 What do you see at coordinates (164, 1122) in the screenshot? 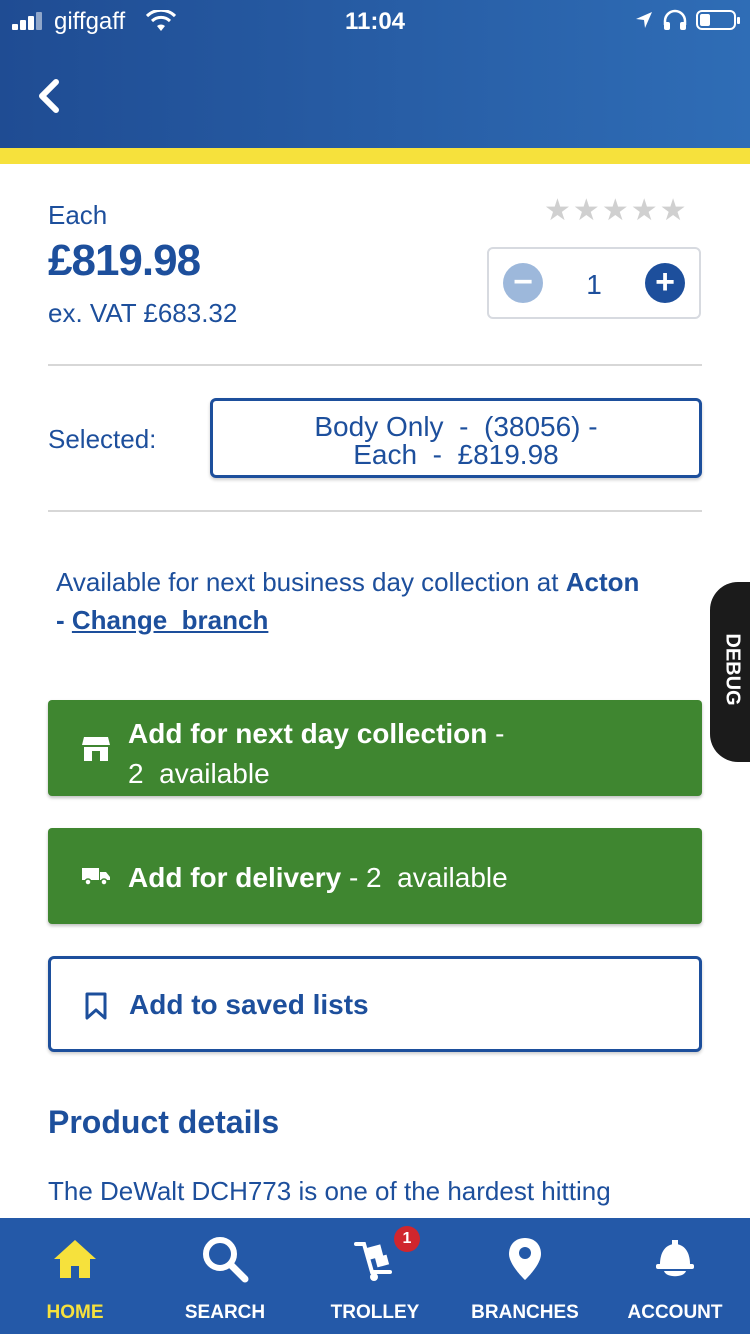
I see `product-details-heading: Product details` at bounding box center [164, 1122].